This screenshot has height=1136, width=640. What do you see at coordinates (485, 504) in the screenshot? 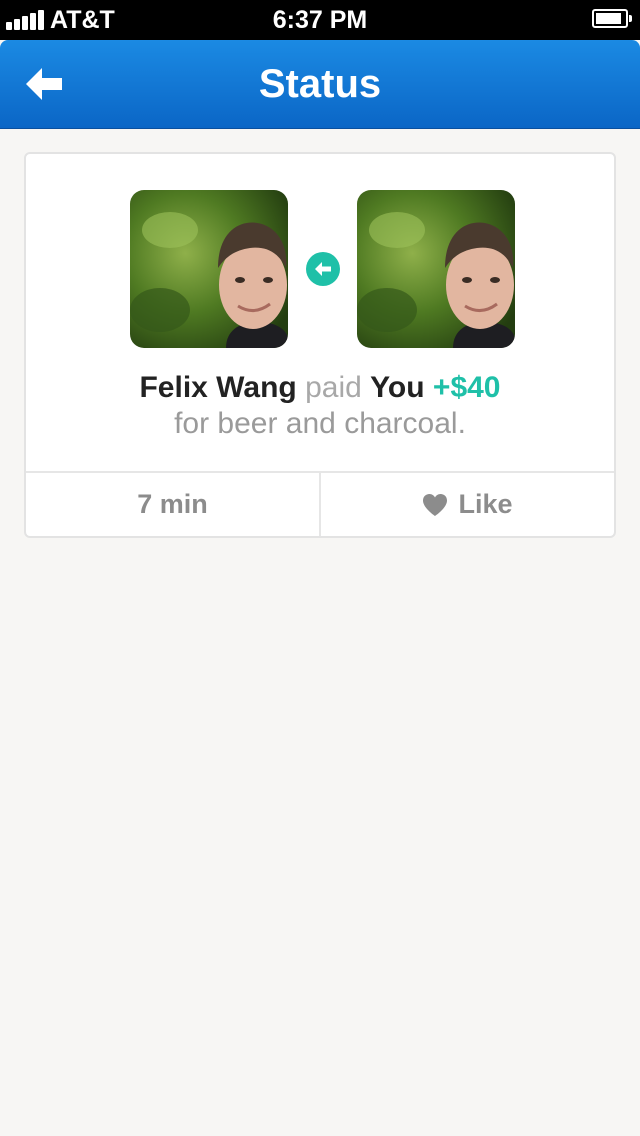
I see `like-label: Like` at bounding box center [485, 504].